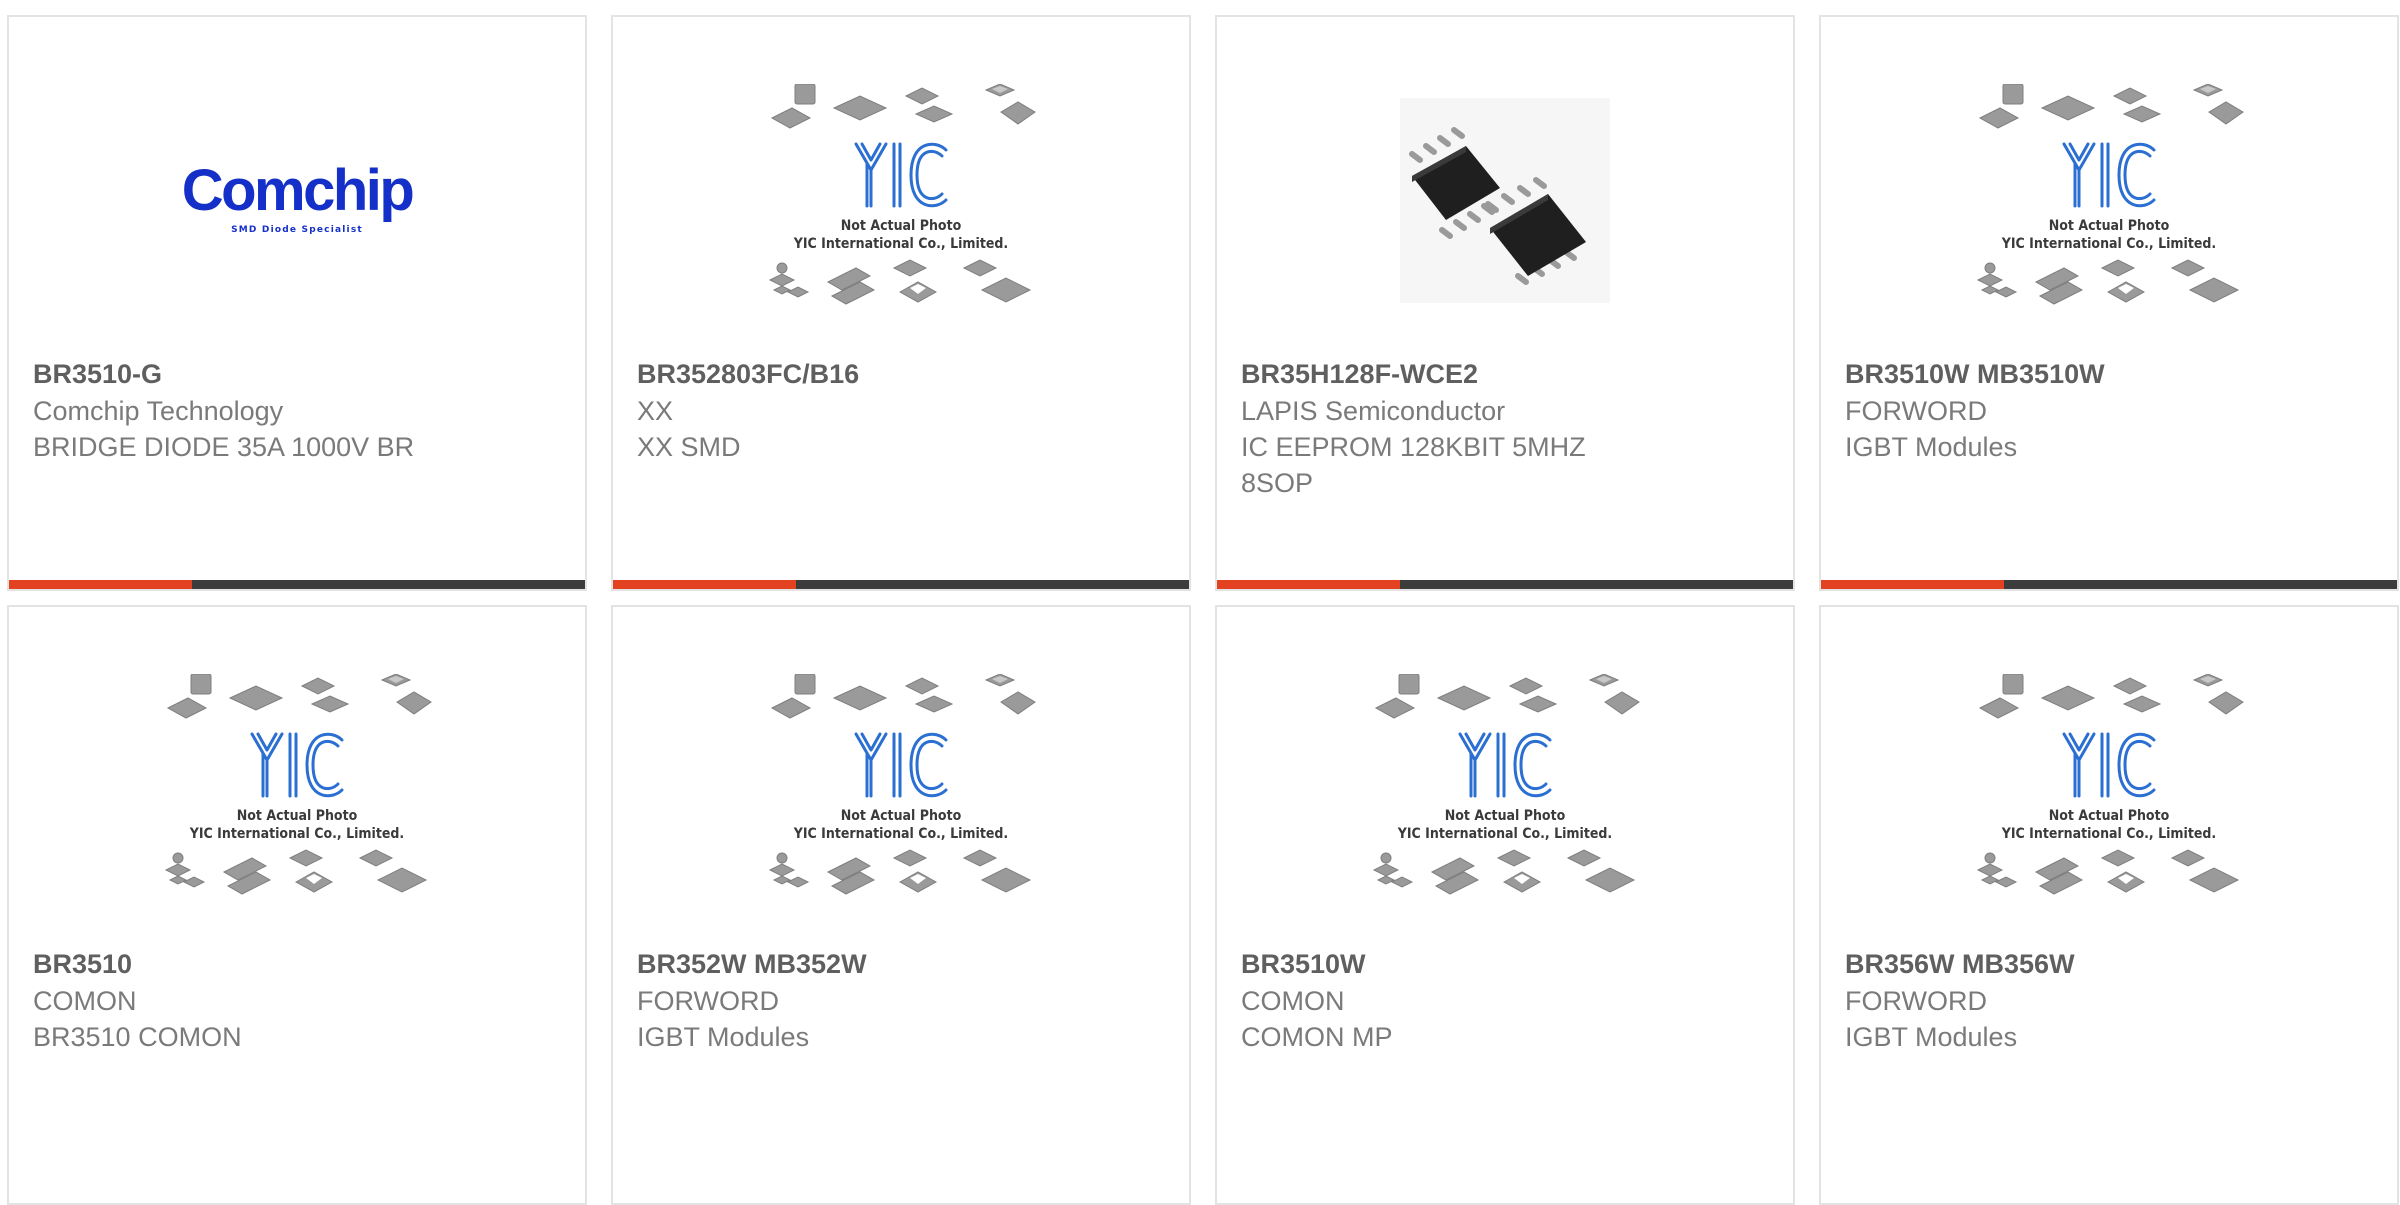  I want to click on product-description: BRIDGE DIODE 35A 1000V BR, so click(224, 447).